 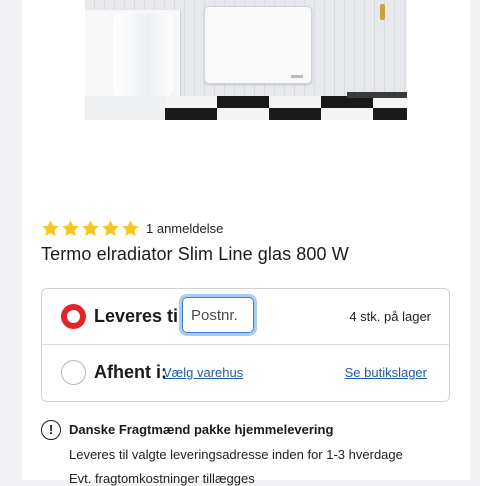 What do you see at coordinates (162, 478) in the screenshot?
I see `shipping-info-line: Evt. fragtomkostninger tillægges` at bounding box center [162, 478].